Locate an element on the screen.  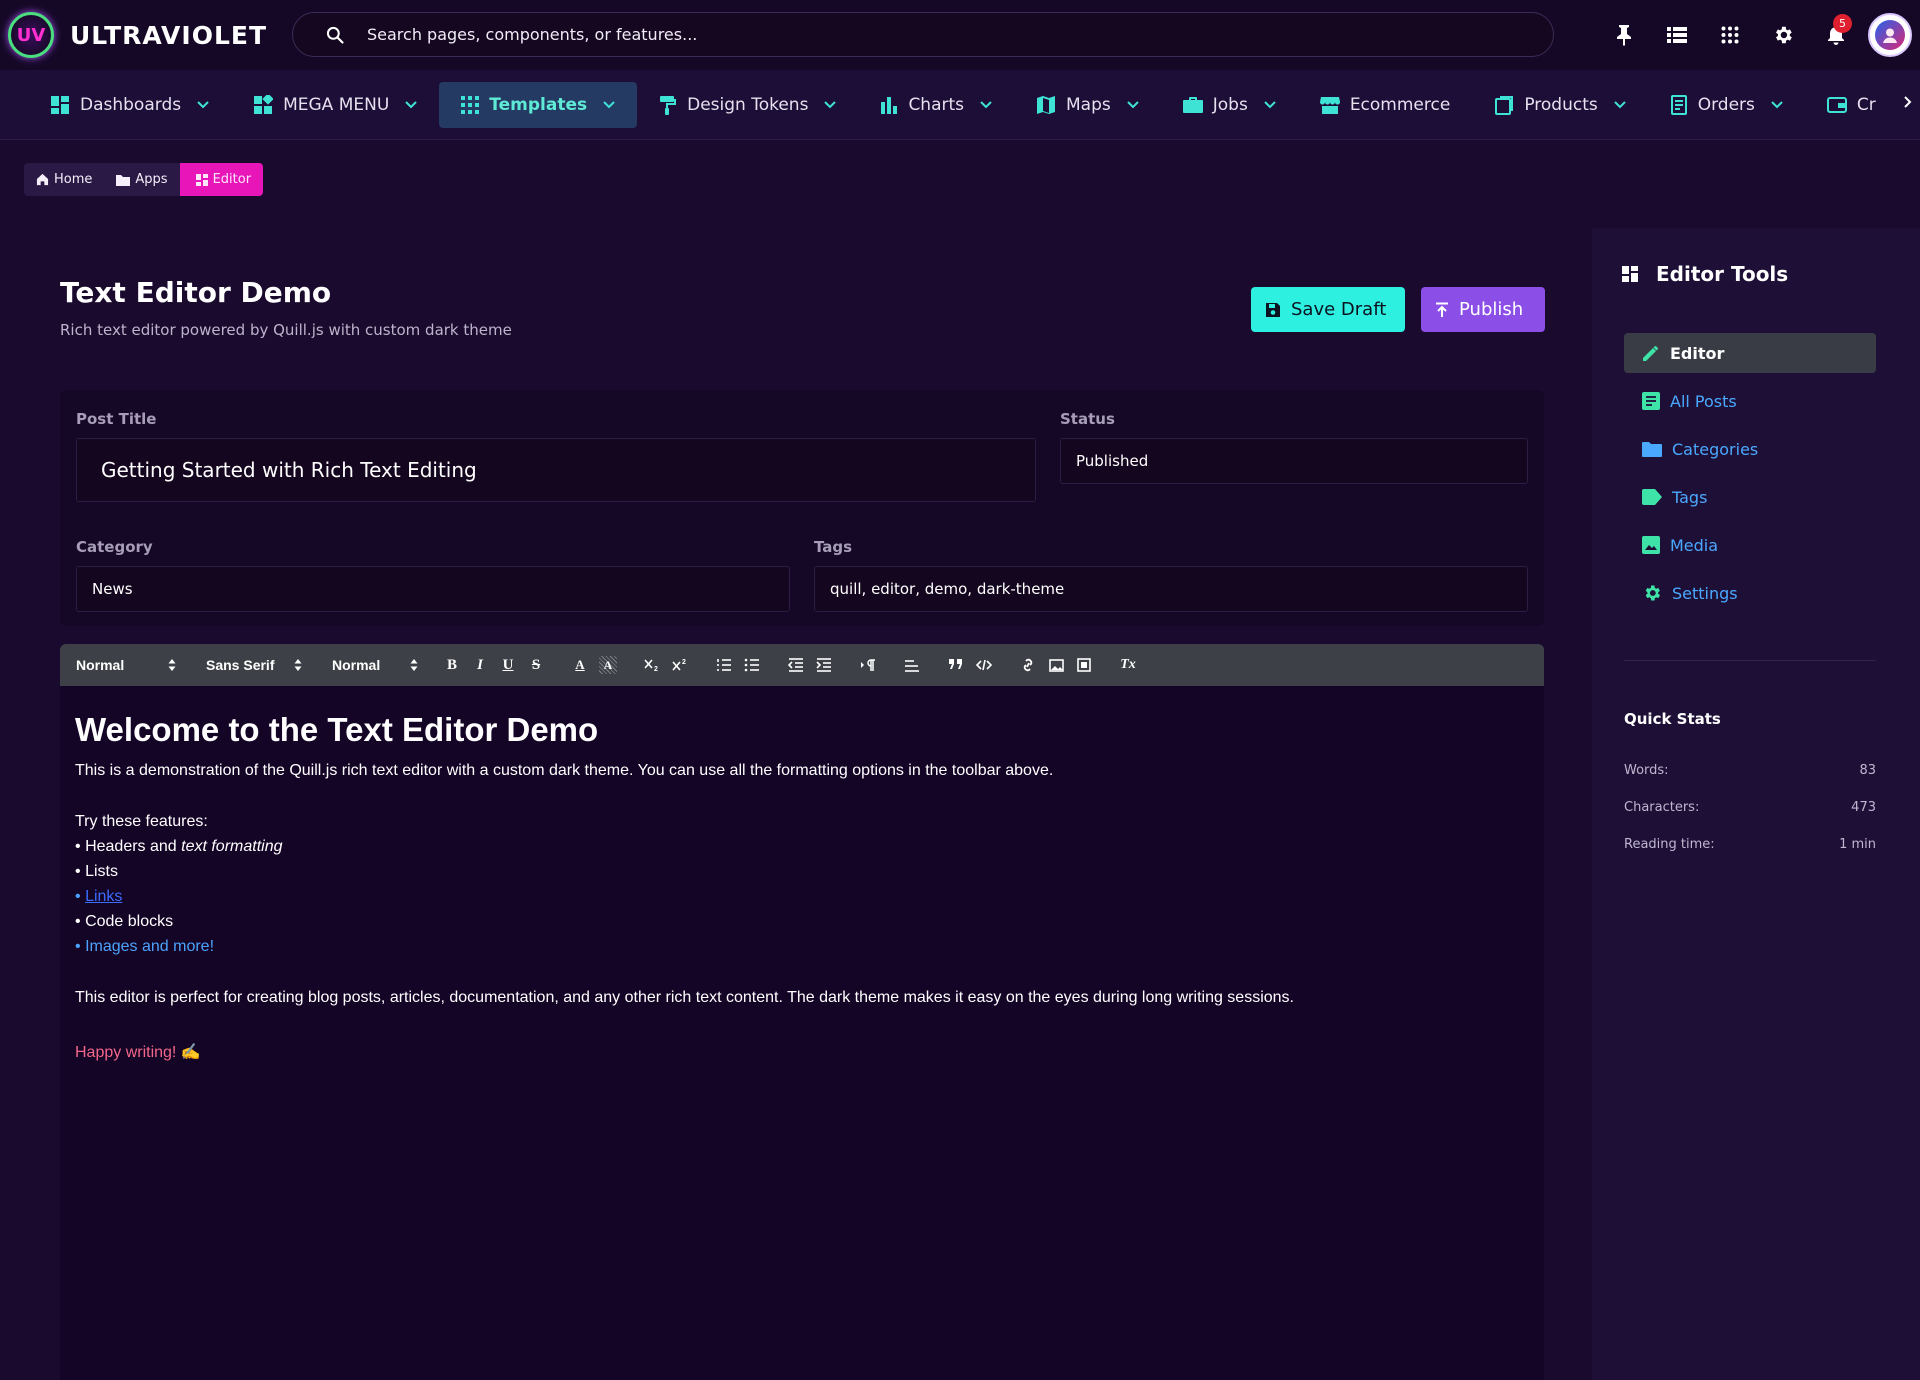
sidebar-item-label: Settings is located at coordinates (1705, 593).